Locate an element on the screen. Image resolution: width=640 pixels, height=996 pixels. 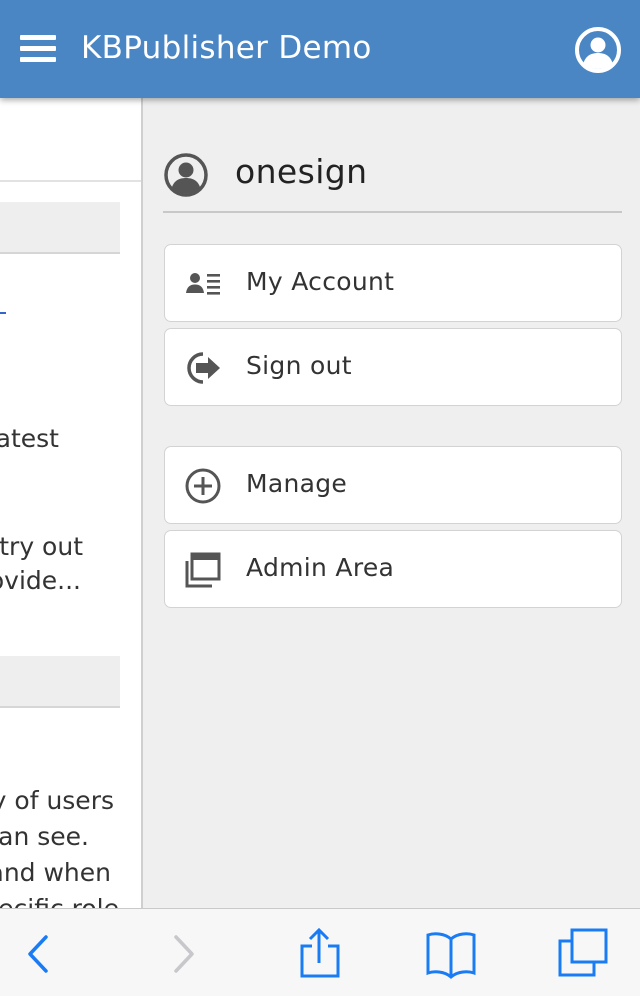
share-icon is located at coordinates (319, 954).